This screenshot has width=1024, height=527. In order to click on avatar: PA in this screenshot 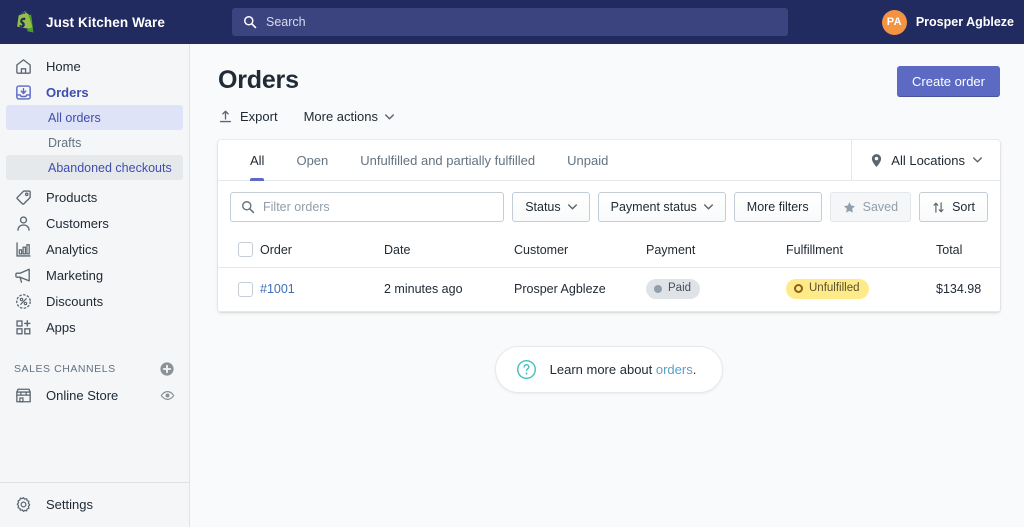, I will do `click(894, 22)`.